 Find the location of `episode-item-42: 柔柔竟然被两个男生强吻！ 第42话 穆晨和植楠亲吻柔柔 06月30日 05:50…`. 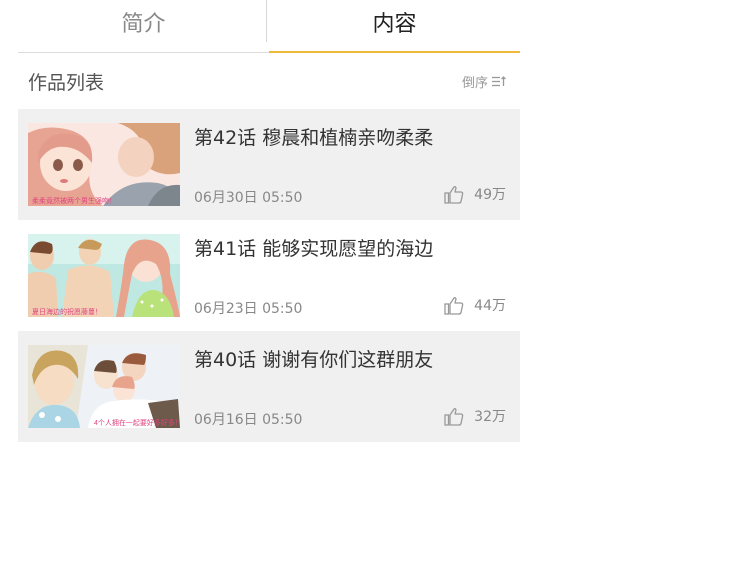

episode-item-42: 柔柔竟然被两个男生强吻！ 第42话 穆晨和植楠亲吻柔柔 06月30日 05:50… is located at coordinates (269, 164).